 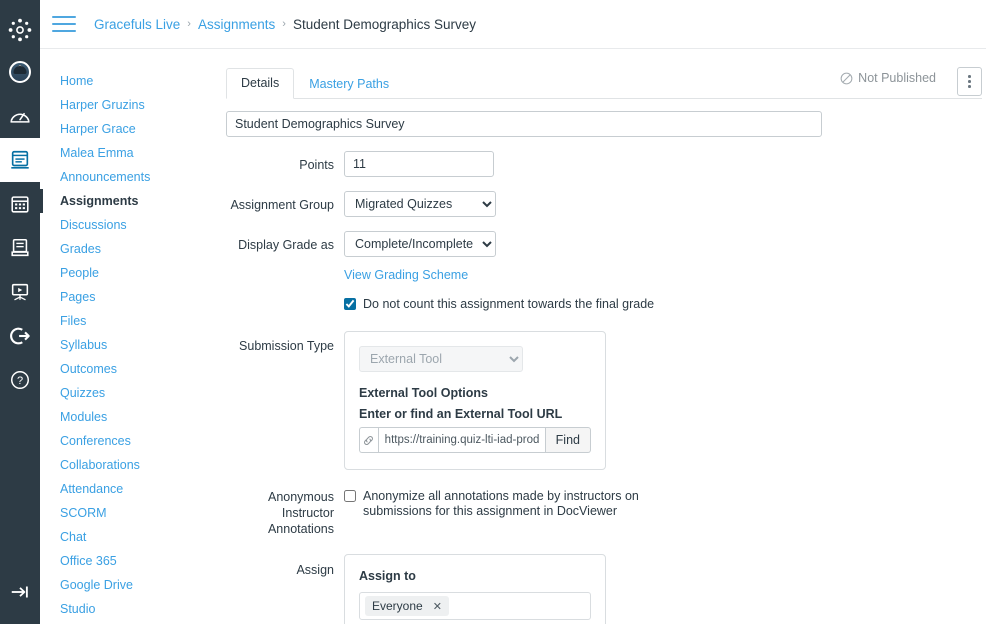 What do you see at coordinates (111, 489) in the screenshot?
I see `course-nav-item-attendance: Attendance` at bounding box center [111, 489].